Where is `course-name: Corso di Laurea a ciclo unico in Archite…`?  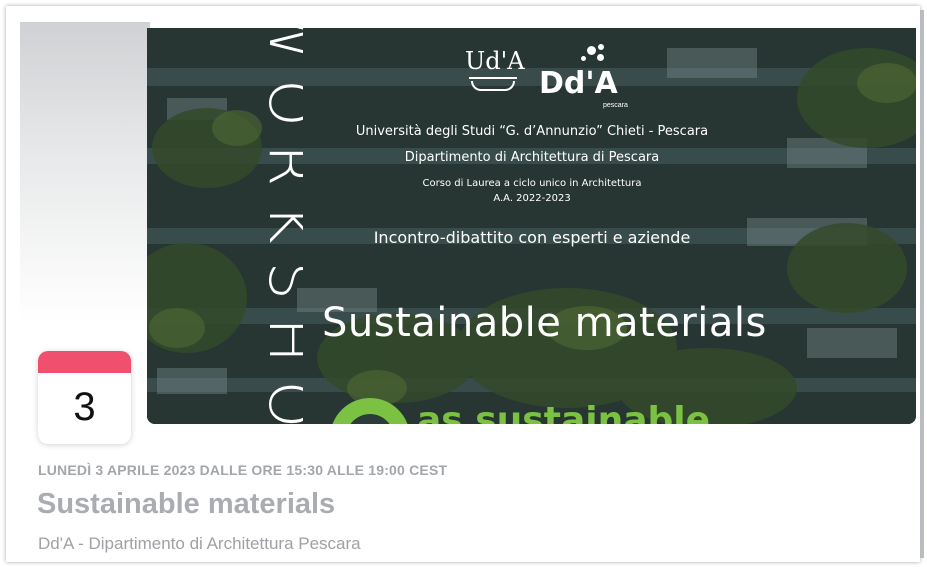
course-name: Corso di Laurea a ciclo unico in Archite… is located at coordinates (532, 183).